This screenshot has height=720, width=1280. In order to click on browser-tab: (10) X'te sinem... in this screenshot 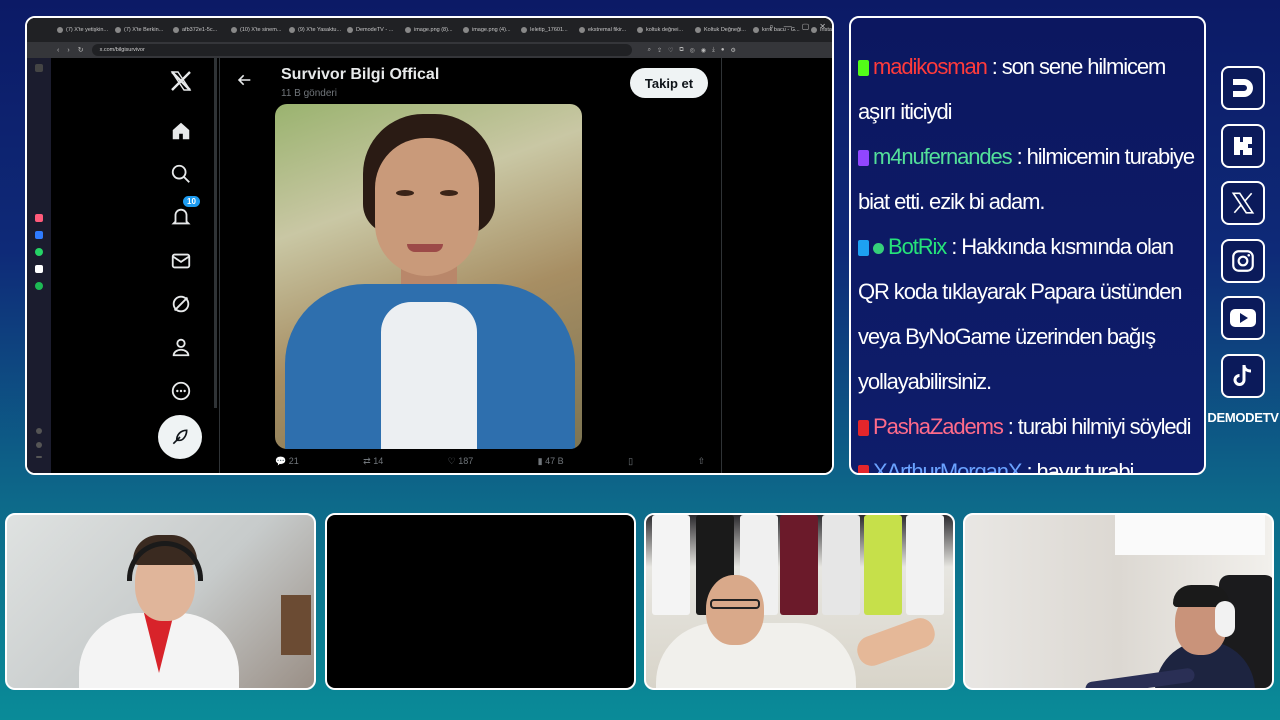, I will do `click(255, 30)`.